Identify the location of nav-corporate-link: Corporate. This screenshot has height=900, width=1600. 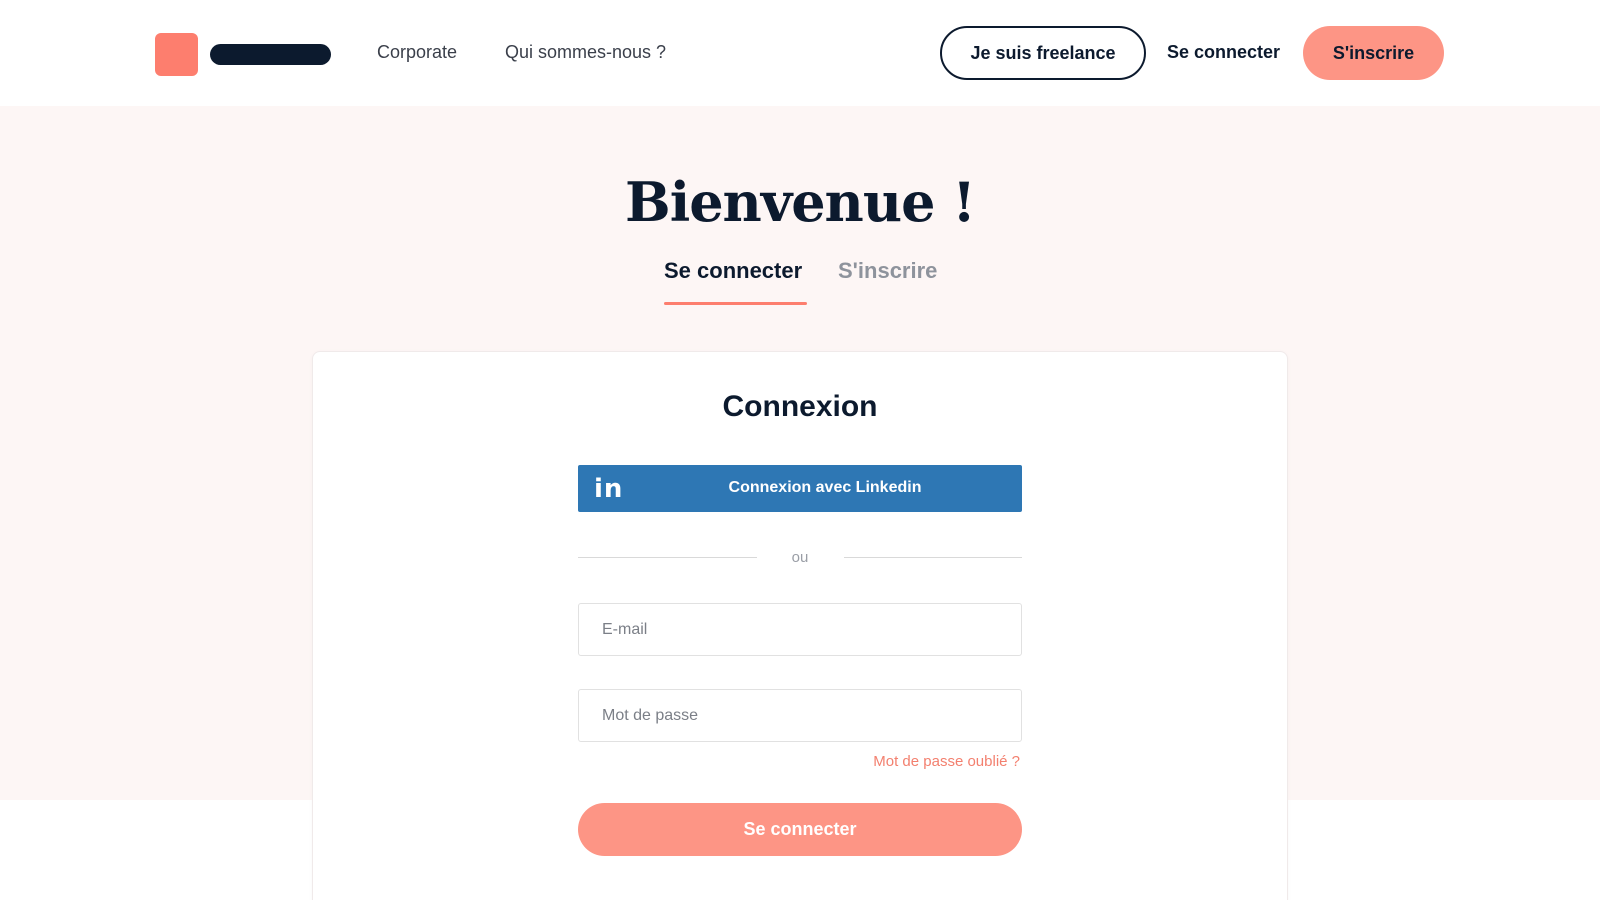
(417, 52).